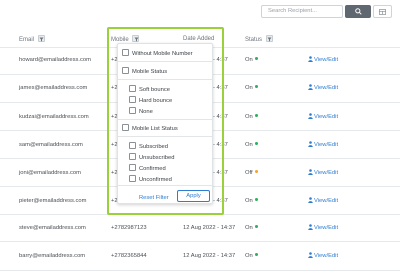  What do you see at coordinates (154, 198) in the screenshot?
I see `reset-filter-link: Reset Filter` at bounding box center [154, 198].